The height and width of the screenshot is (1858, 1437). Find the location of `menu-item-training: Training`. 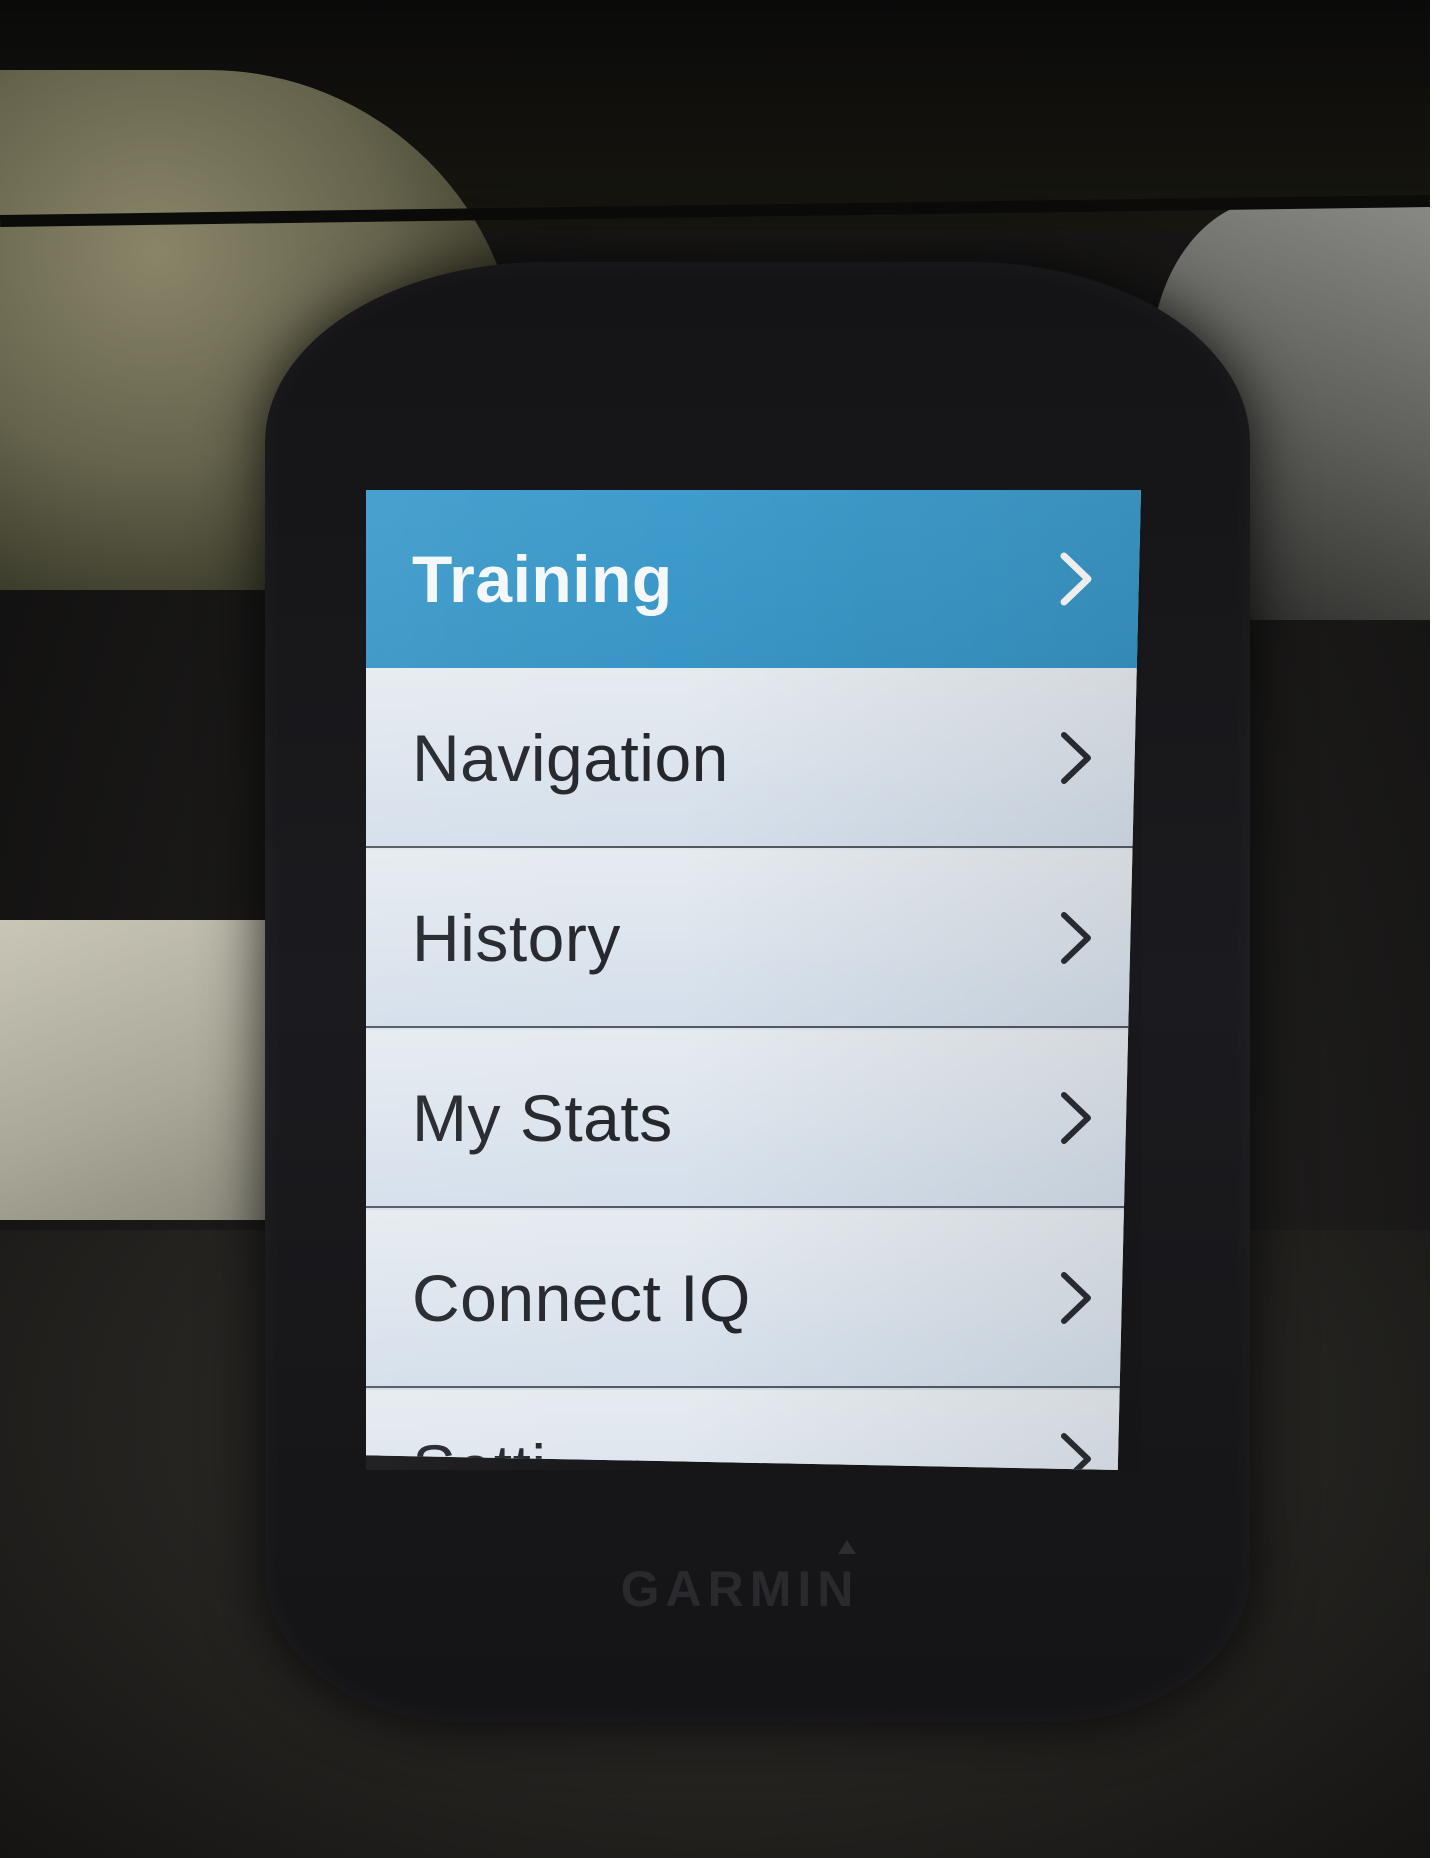

menu-item-training: Training is located at coordinates (753, 579).